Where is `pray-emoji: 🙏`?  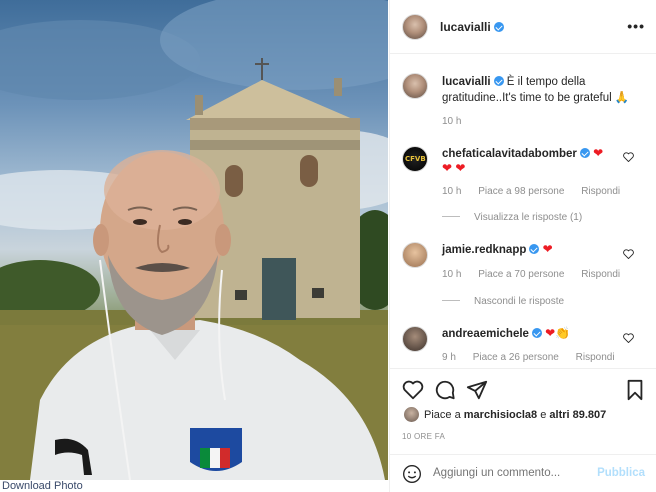 pray-emoji: 🙏 is located at coordinates (622, 98).